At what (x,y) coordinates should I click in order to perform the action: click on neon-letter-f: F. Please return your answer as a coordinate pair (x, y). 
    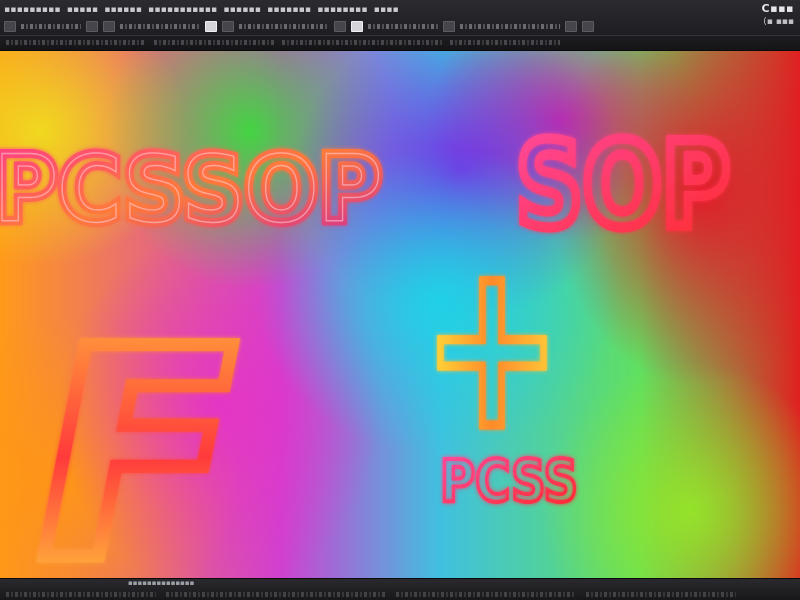
    Looking at the image, I should click on (137, 433).